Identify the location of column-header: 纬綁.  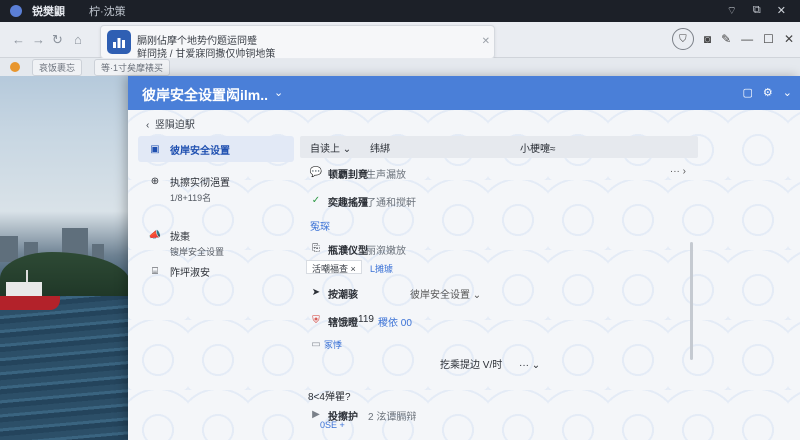
(380, 149).